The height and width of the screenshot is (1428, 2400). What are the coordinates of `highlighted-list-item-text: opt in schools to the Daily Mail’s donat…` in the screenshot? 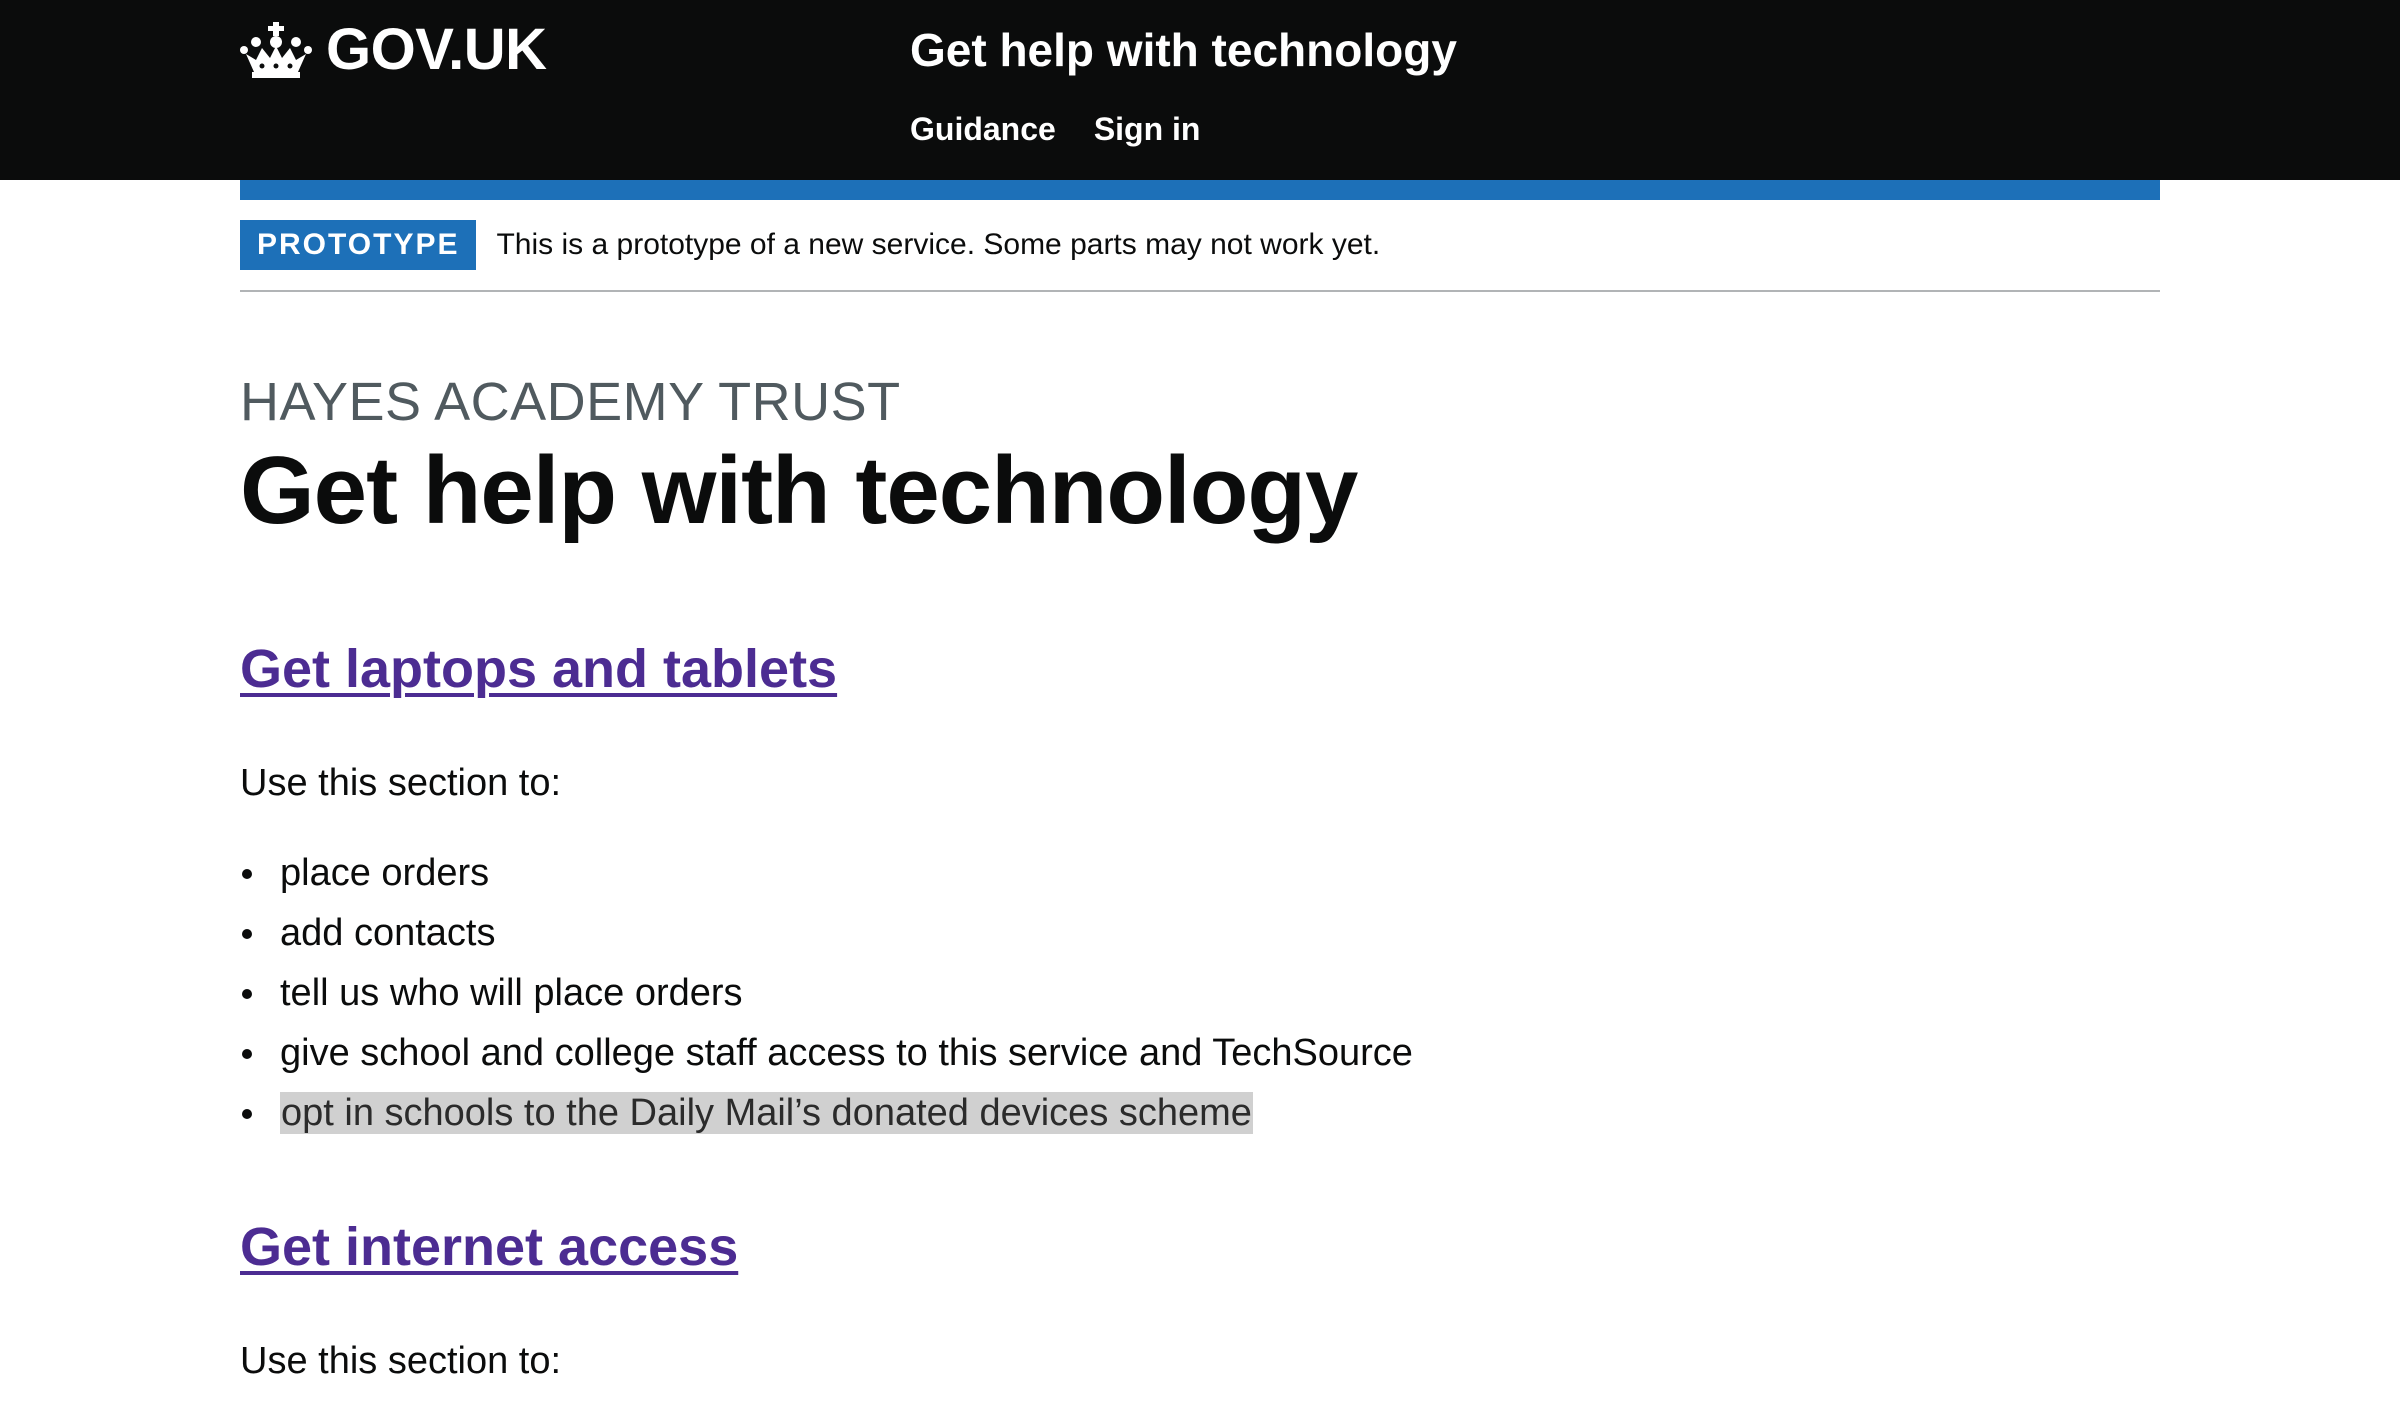 It's located at (766, 1113).